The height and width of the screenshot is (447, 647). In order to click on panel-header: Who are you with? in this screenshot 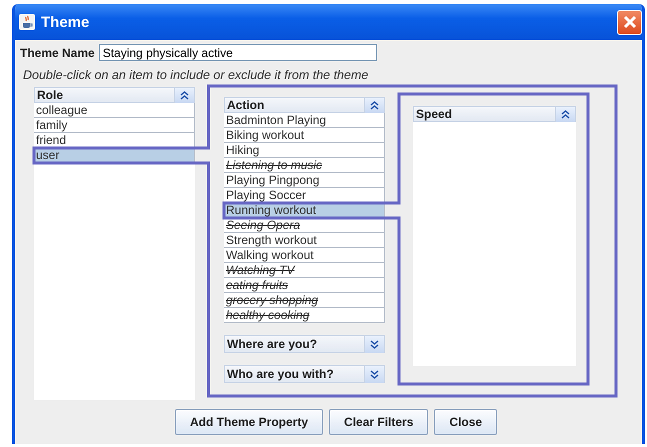, I will do `click(280, 374)`.